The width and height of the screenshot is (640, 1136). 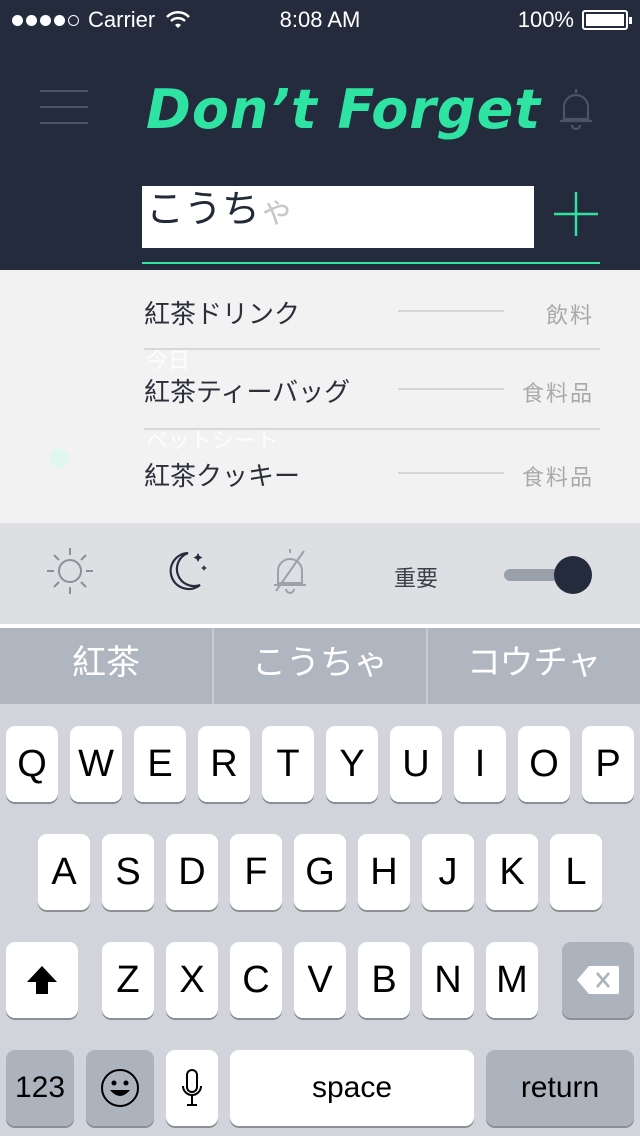 I want to click on key-z: Z, so click(x=128, y=980).